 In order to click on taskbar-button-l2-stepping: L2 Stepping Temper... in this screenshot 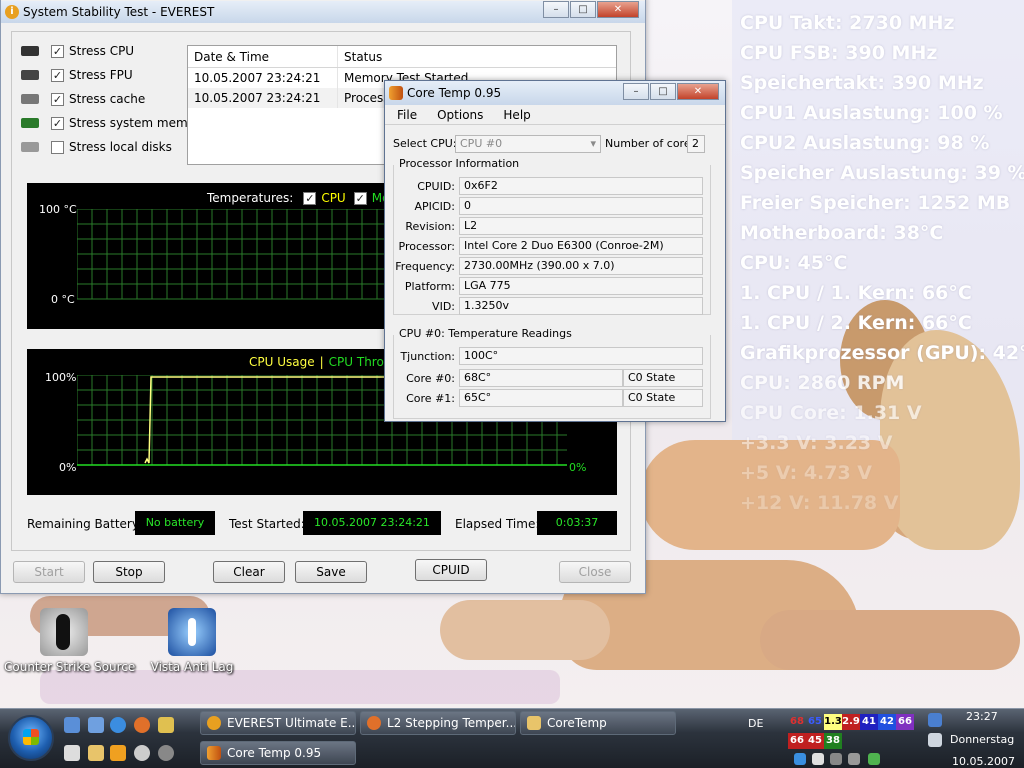, I will do `click(438, 723)`.